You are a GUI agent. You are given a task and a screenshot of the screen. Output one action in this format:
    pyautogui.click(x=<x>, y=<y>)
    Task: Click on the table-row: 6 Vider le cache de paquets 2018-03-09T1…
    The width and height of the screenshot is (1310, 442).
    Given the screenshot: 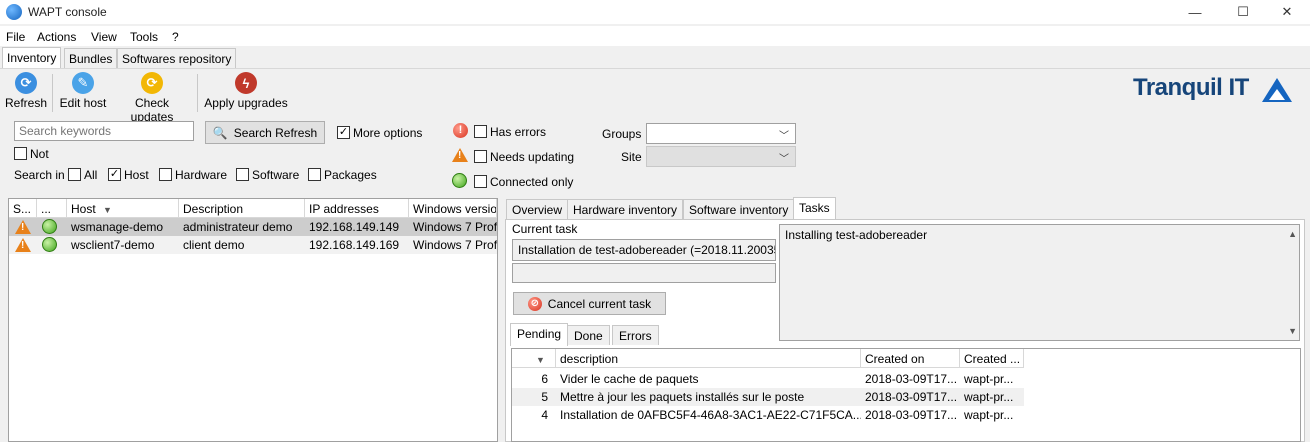 What is the action you would take?
    pyautogui.click(x=768, y=379)
    